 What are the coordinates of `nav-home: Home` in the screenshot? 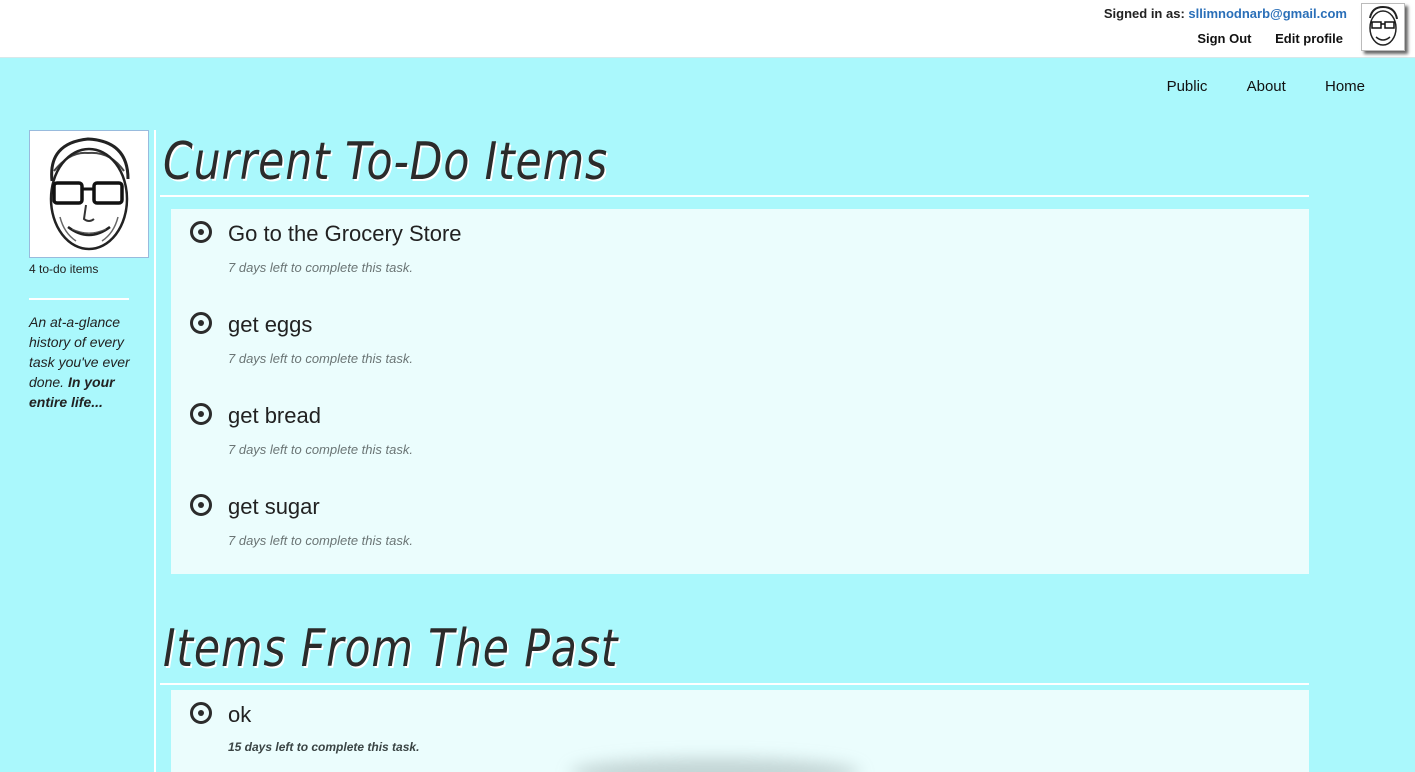 It's located at (1345, 86).